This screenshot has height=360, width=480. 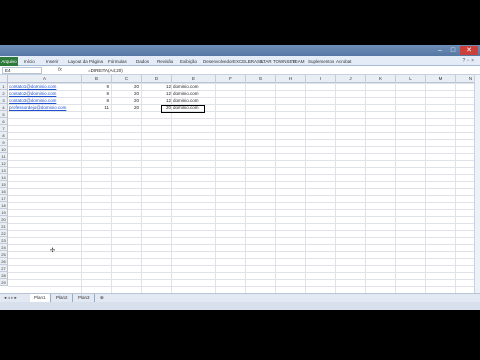 I want to click on vertical-scrollbar, so click(x=477, y=184).